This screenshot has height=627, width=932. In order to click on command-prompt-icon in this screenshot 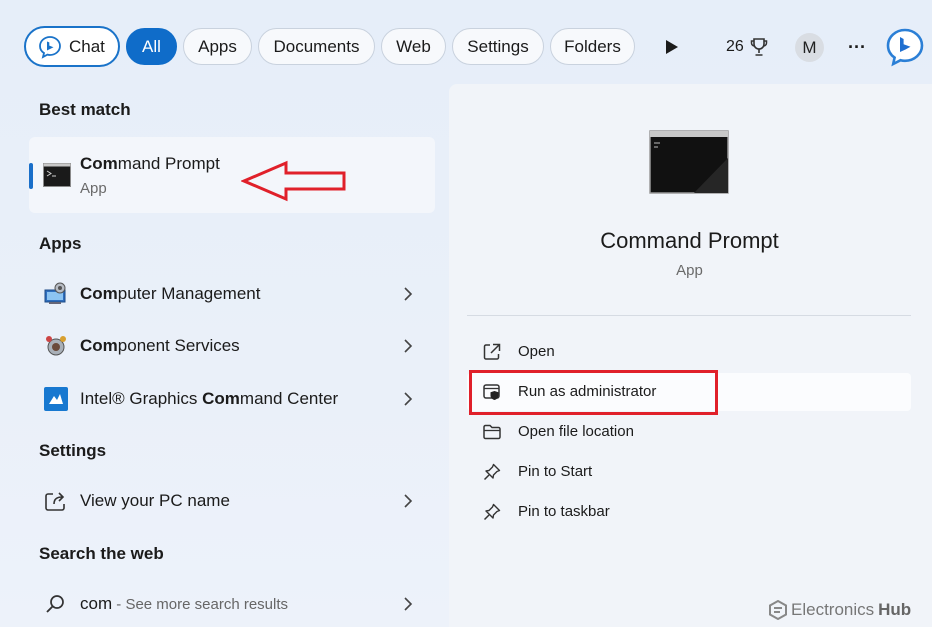, I will do `click(57, 175)`.